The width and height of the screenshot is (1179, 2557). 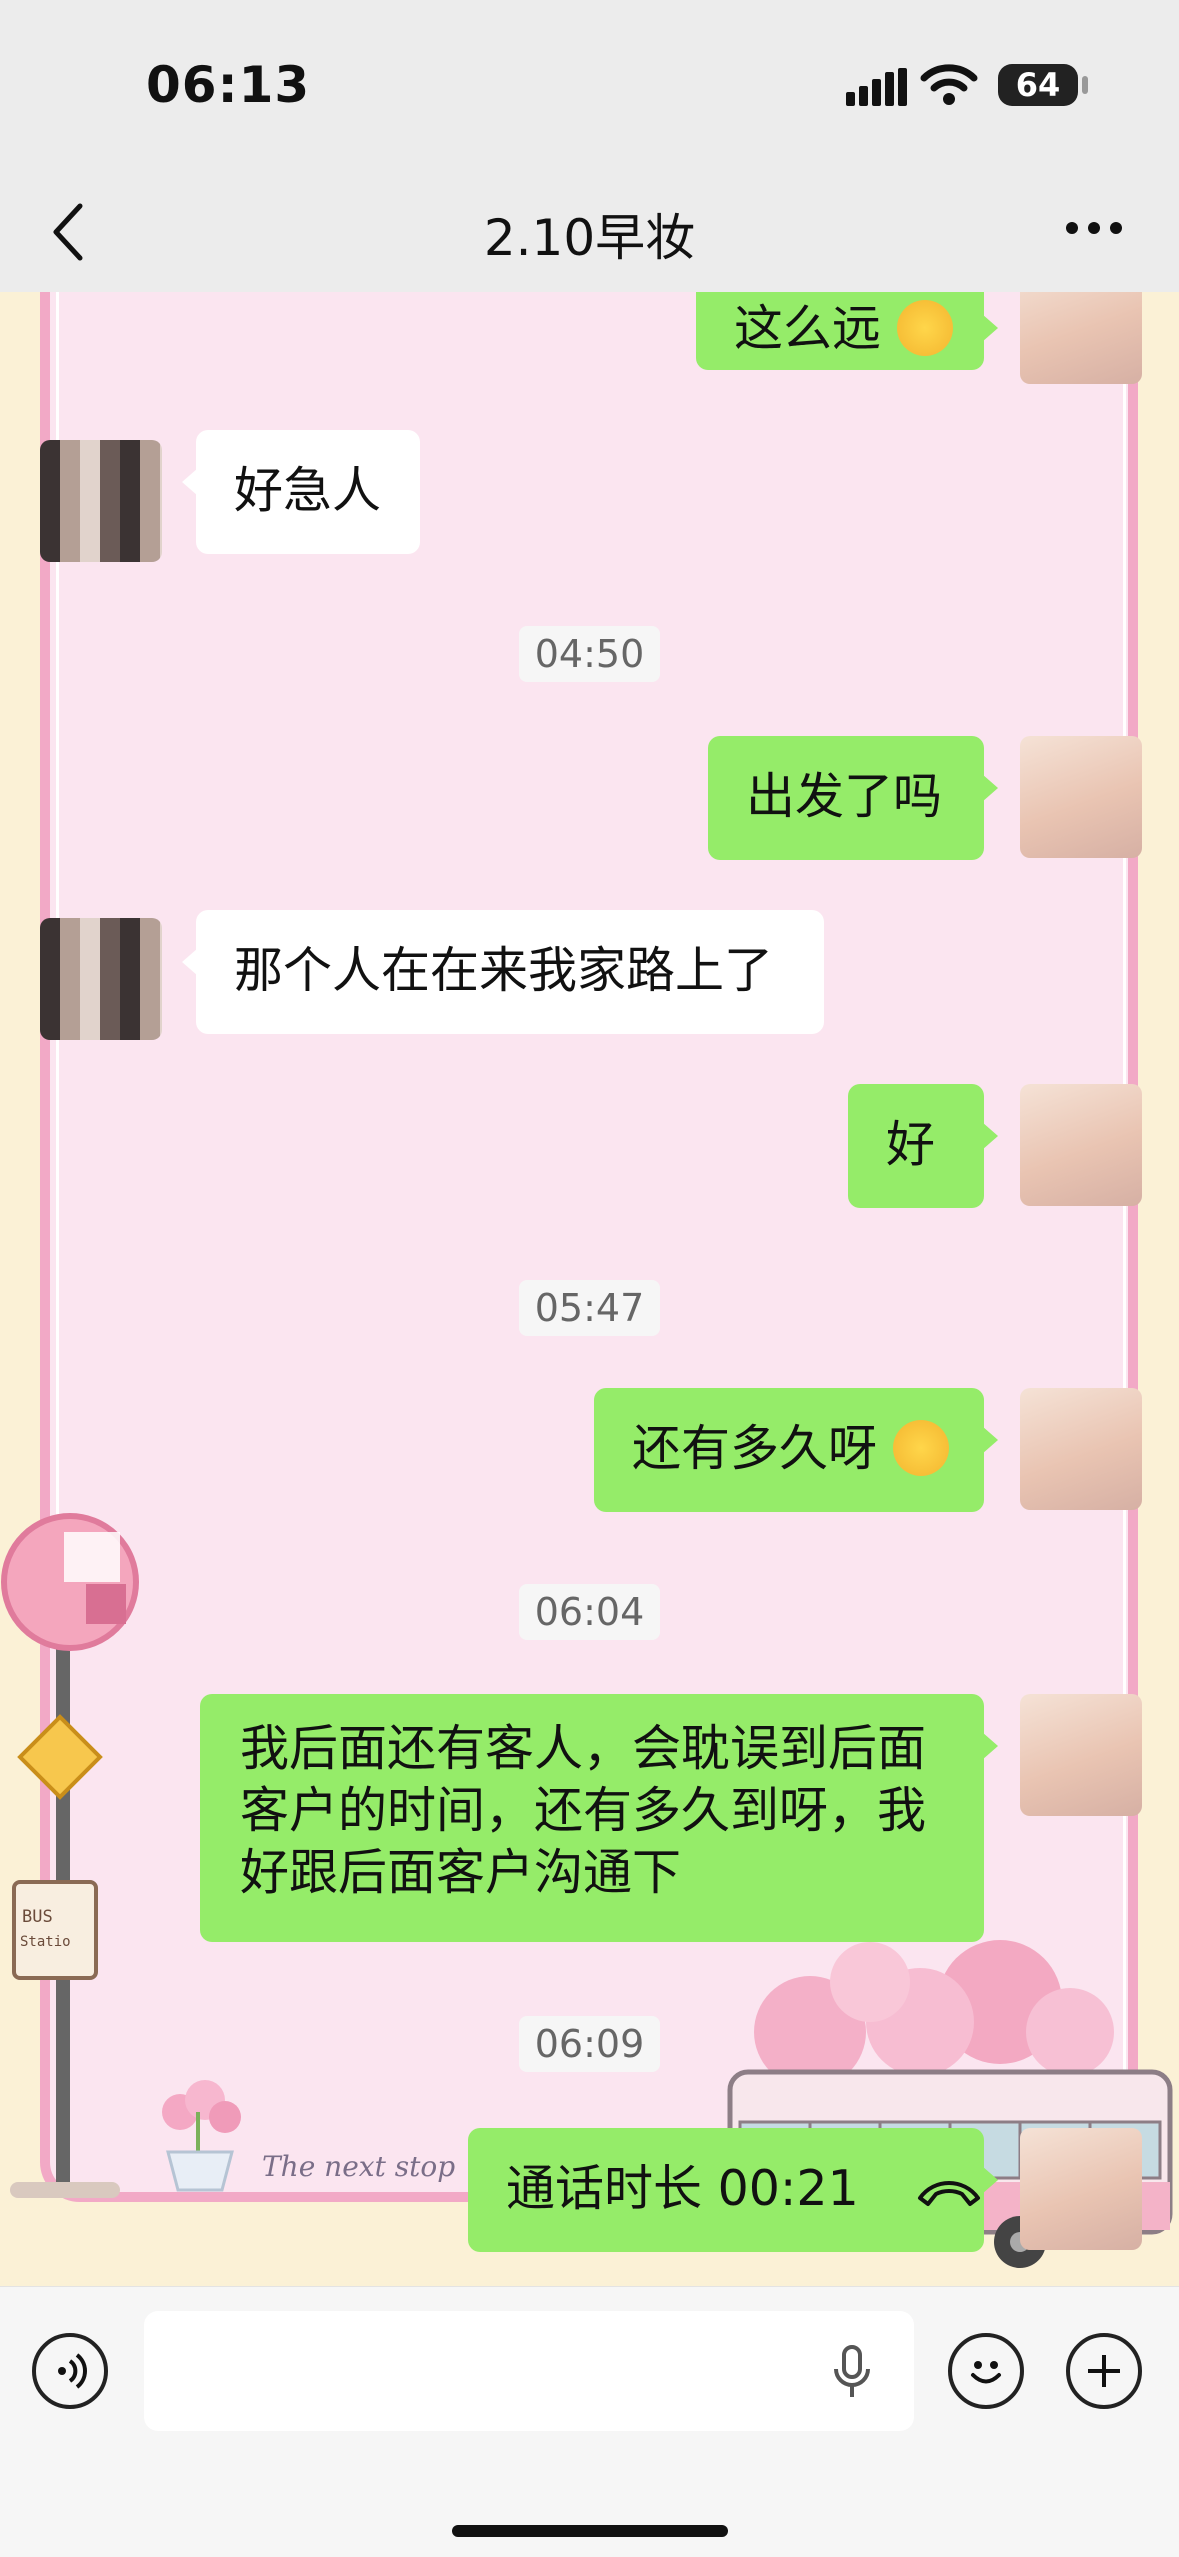 What do you see at coordinates (949, 2193) in the screenshot?
I see `call-icon` at bounding box center [949, 2193].